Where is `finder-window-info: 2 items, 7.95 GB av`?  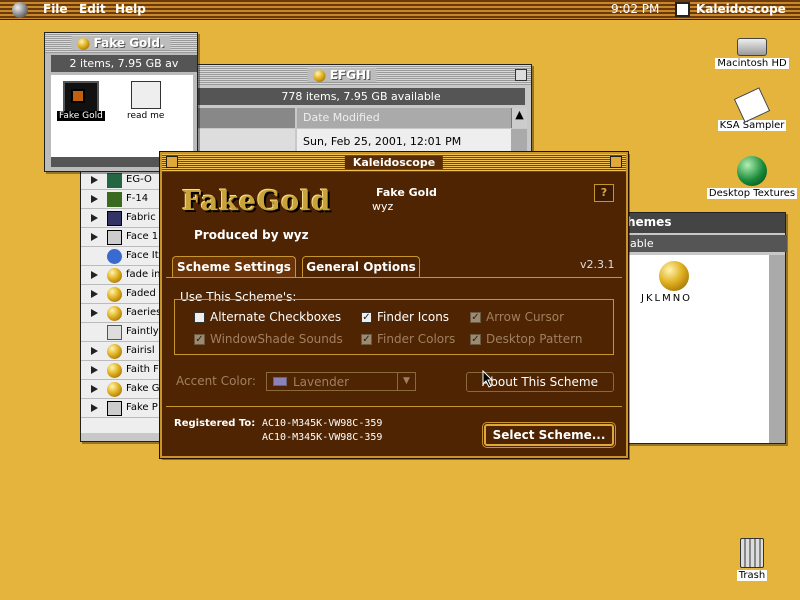 finder-window-info: 2 items, 7.95 GB av is located at coordinates (124, 63).